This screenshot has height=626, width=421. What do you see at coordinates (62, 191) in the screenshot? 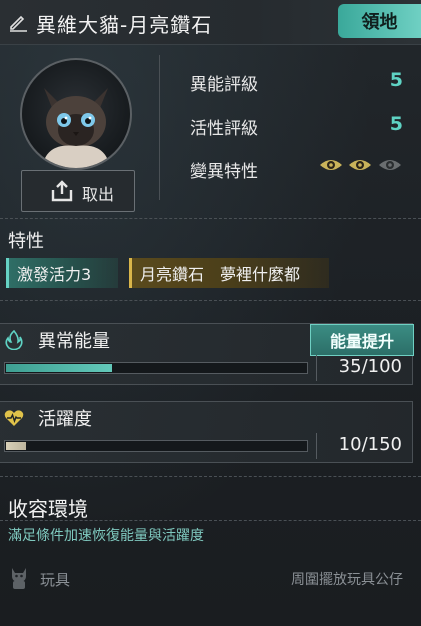
I see `export-icon` at bounding box center [62, 191].